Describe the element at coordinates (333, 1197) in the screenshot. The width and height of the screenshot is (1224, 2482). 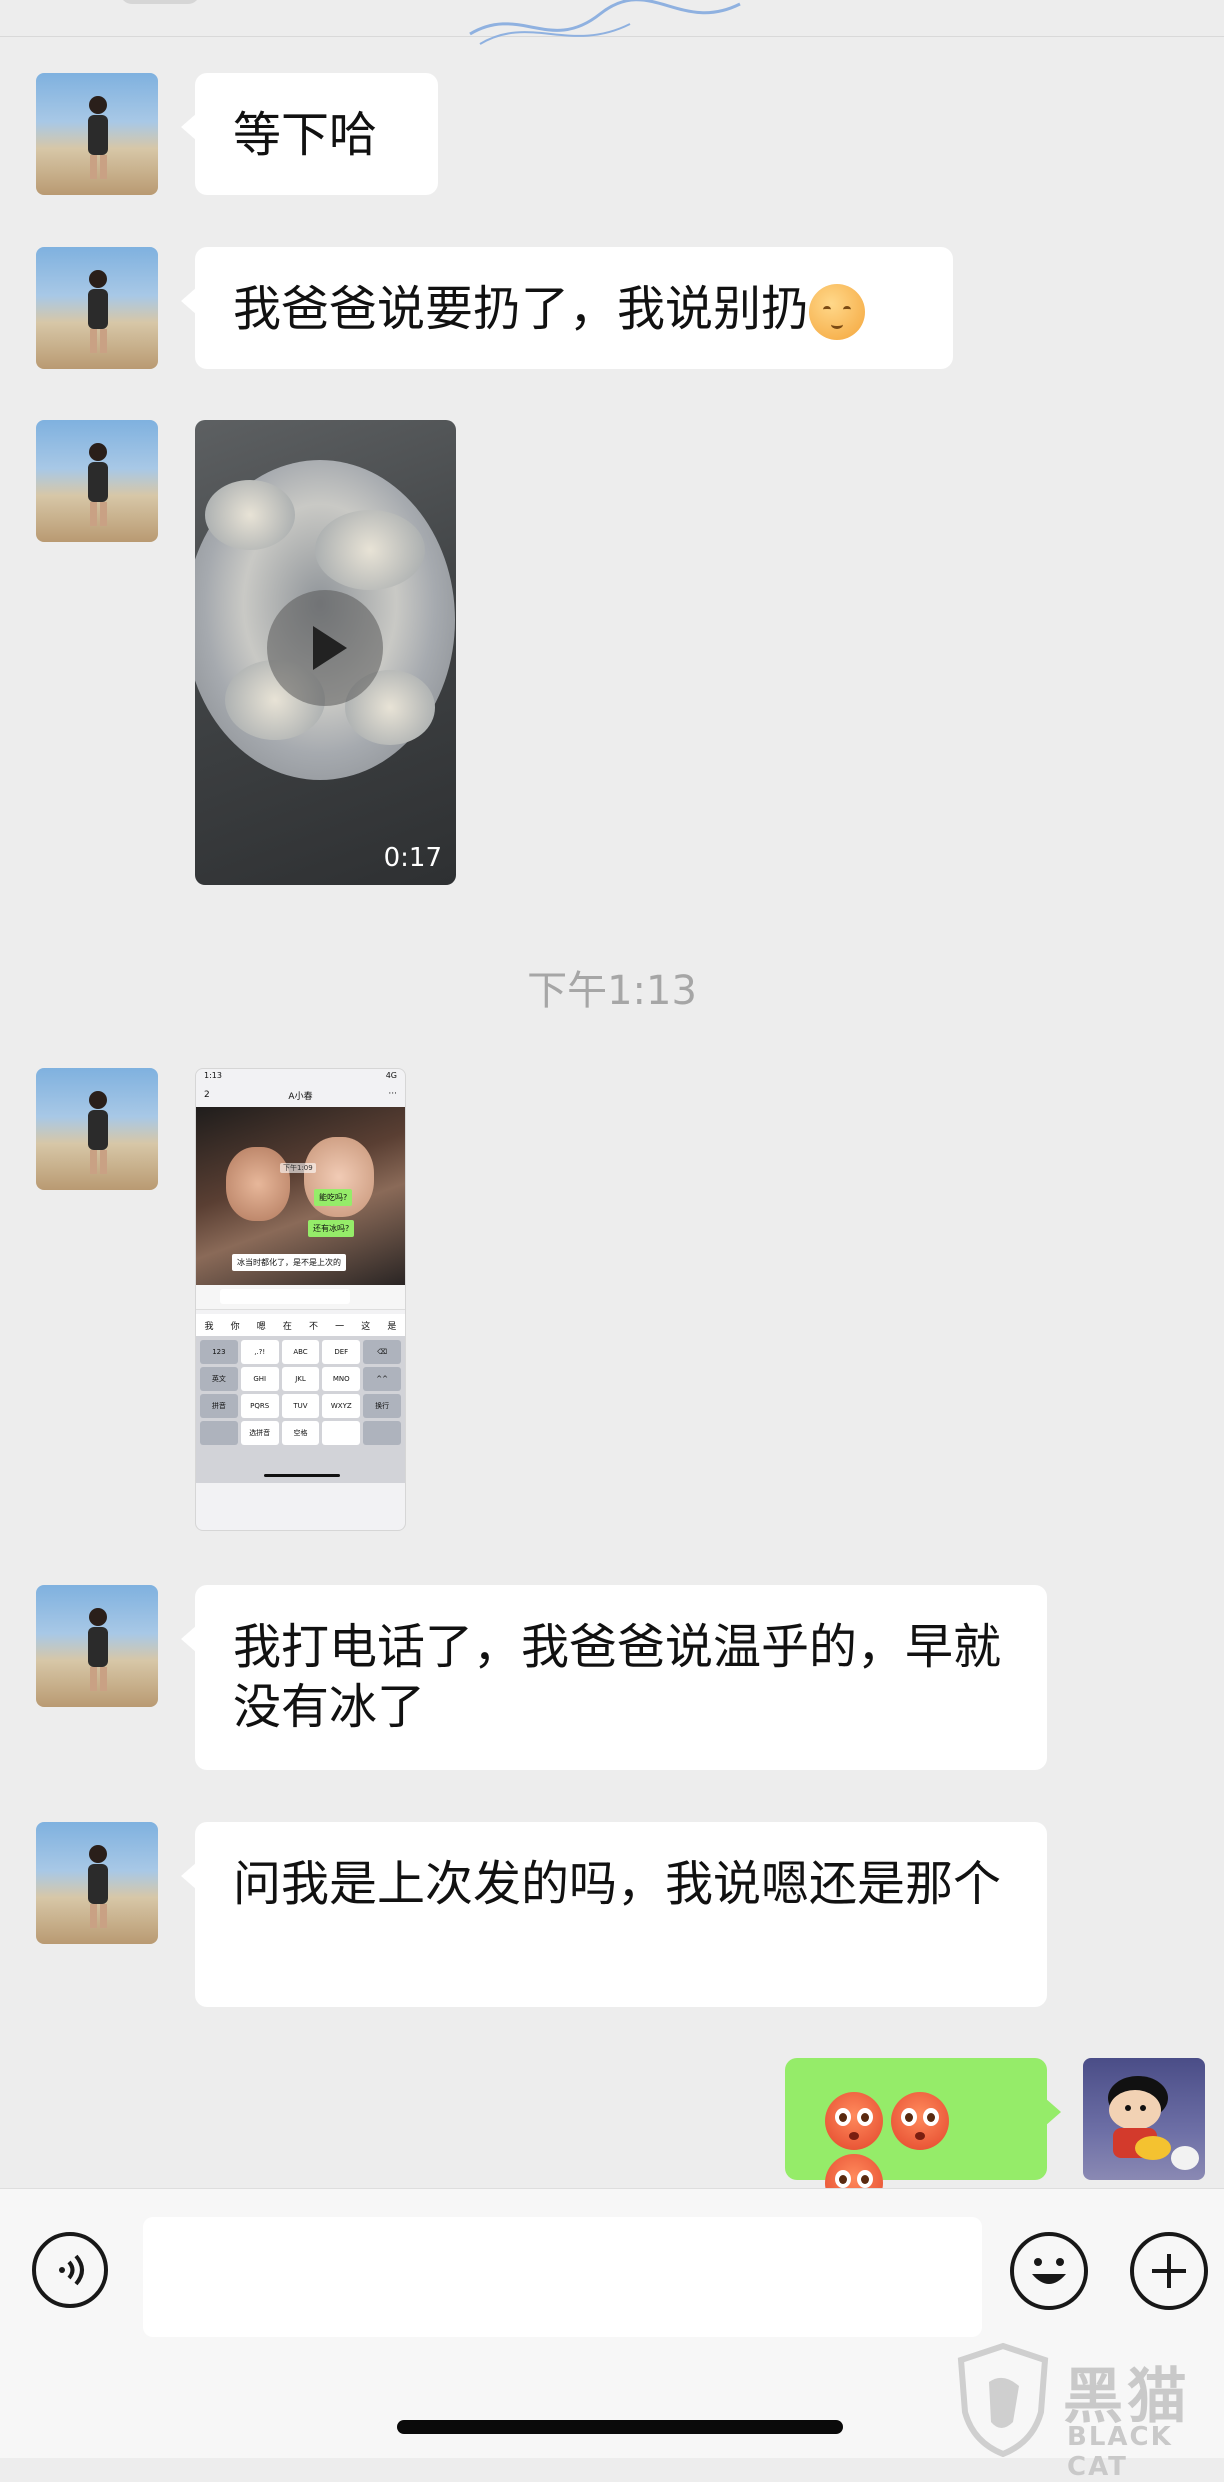
I see `screenshot-bubble: 能吃吗?` at that location.